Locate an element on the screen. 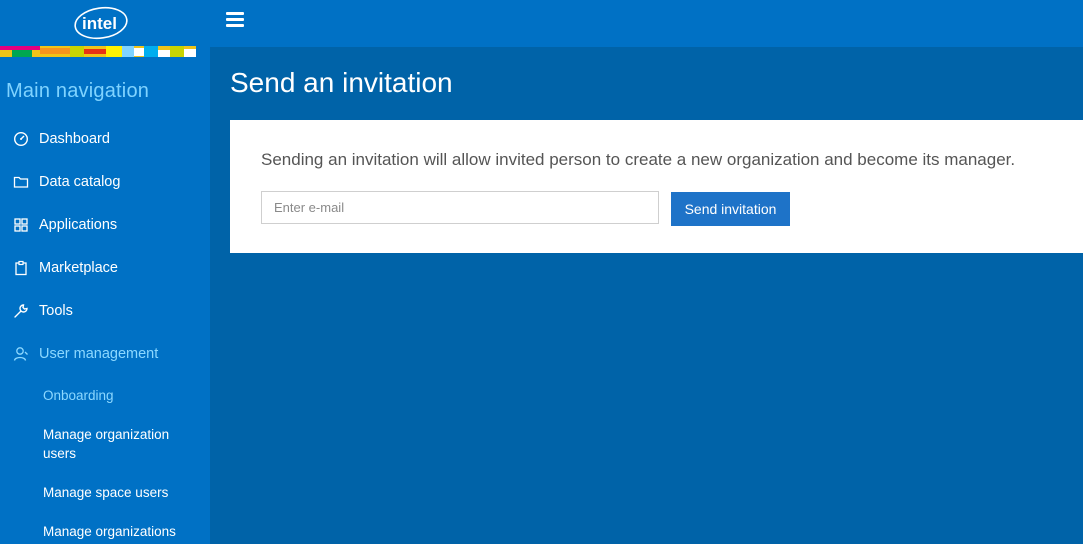 The width and height of the screenshot is (1083, 544). nav-item-label: Data catalog is located at coordinates (80, 182).